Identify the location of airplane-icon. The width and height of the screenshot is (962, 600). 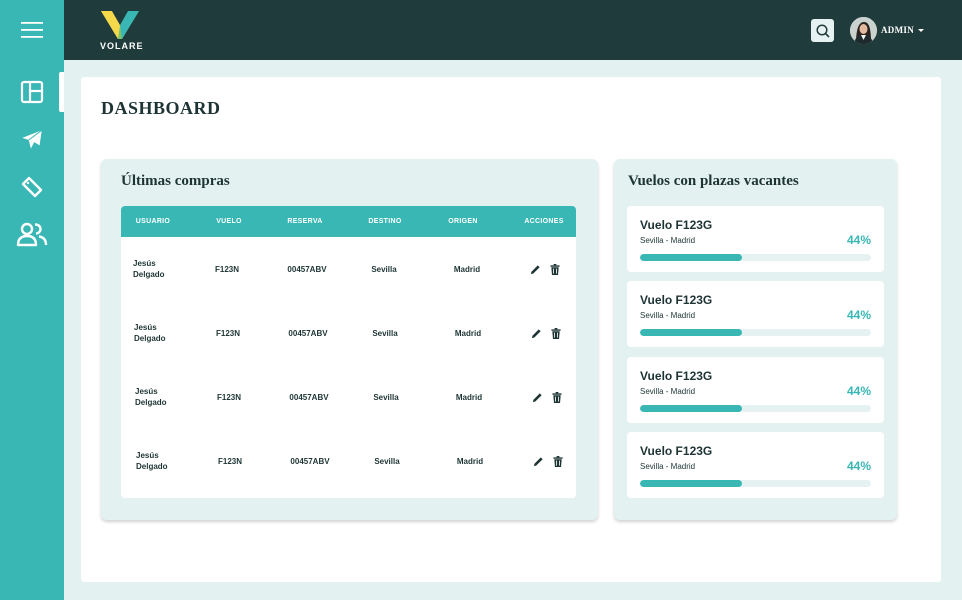
(32, 139).